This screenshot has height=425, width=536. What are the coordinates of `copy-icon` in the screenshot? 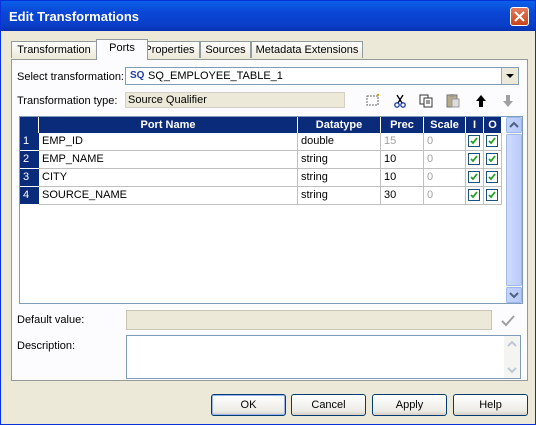 It's located at (426, 101).